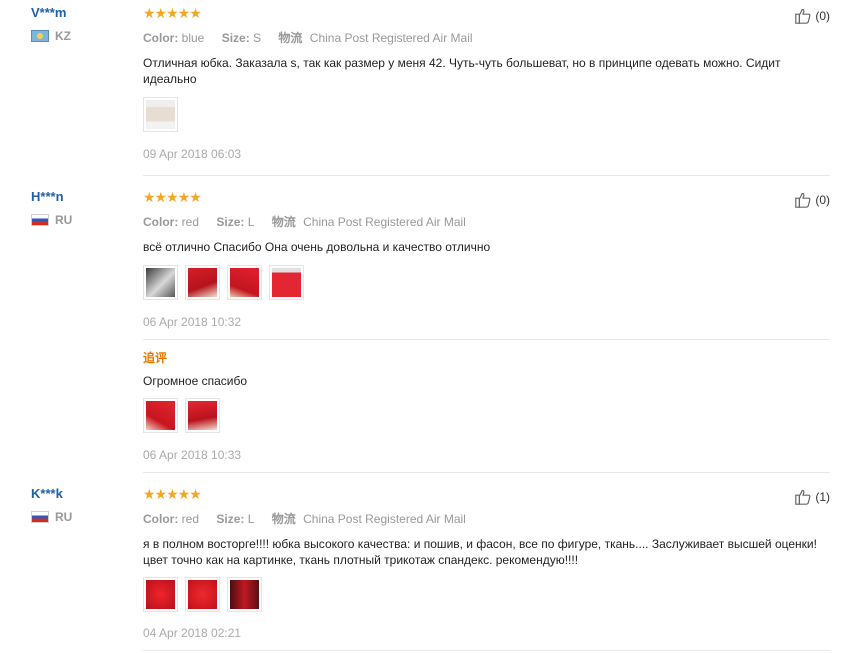 This screenshot has height=653, width=864. I want to click on followup-text: Огромное спасибо, so click(195, 381).